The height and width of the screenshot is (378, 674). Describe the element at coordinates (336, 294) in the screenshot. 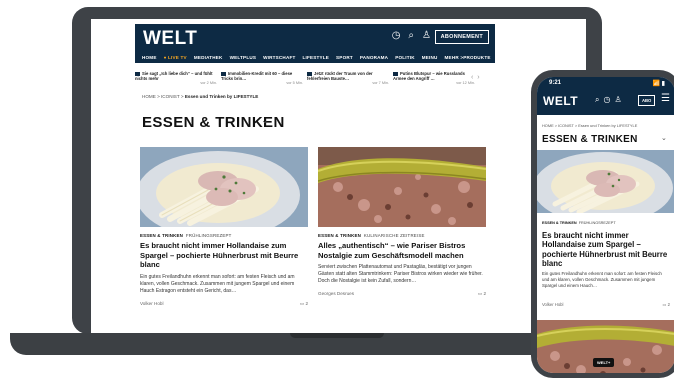

I see `article-author: Georges Desrues` at that location.